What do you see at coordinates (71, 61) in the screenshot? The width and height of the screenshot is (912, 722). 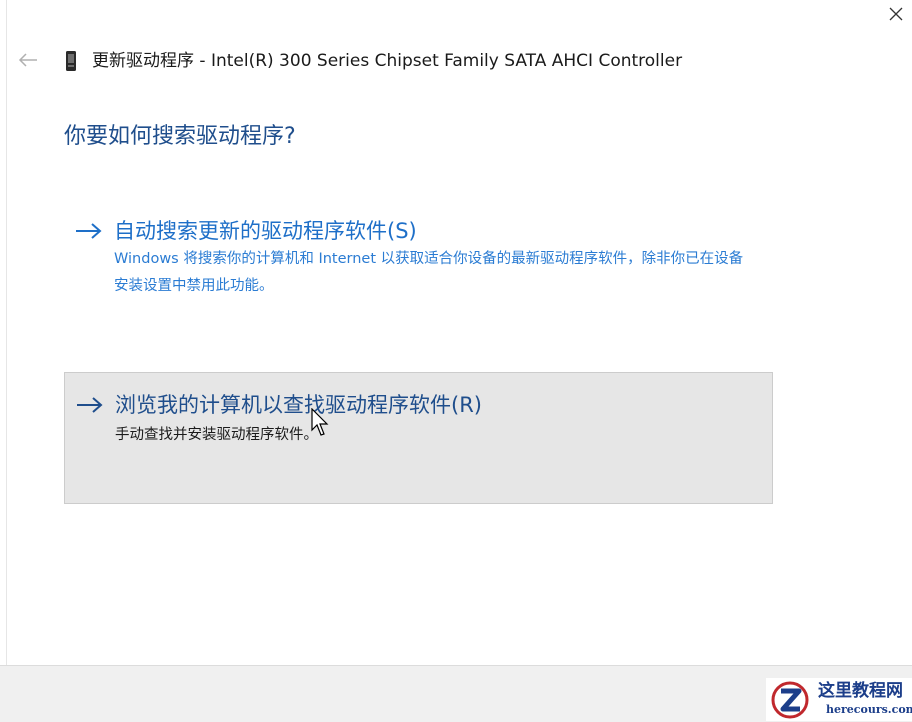 I see `device-icon` at bounding box center [71, 61].